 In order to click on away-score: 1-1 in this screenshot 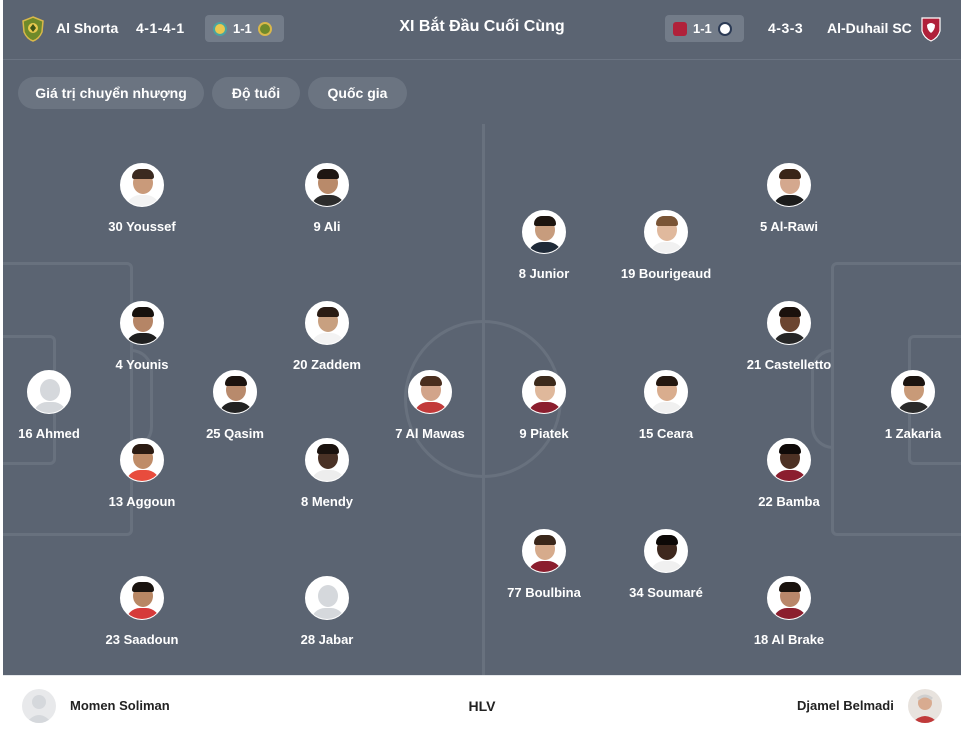, I will do `click(702, 28)`.